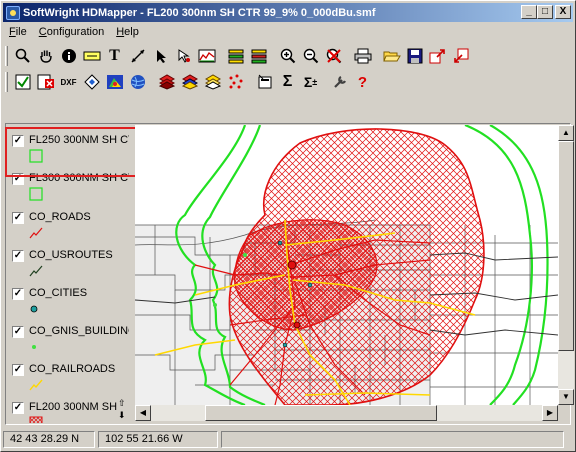 This screenshot has width=576, height=452. I want to click on zoom-out-icon, so click(310, 56).